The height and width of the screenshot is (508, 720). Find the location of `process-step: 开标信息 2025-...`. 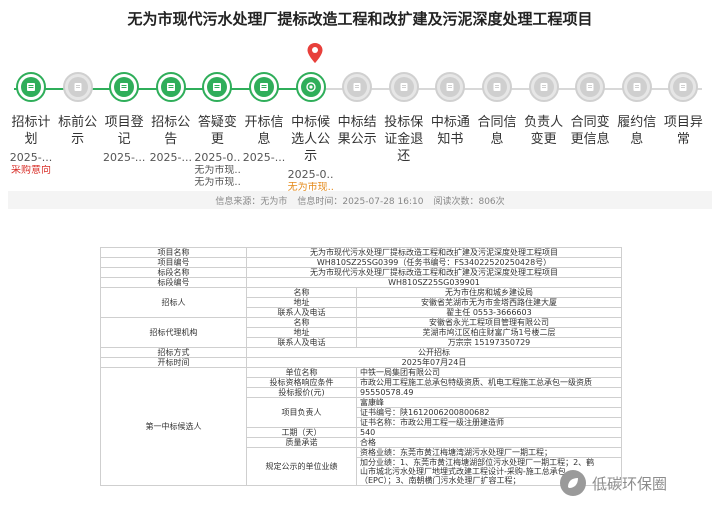

process-step: 开标信息 2025-... is located at coordinates (264, 118).